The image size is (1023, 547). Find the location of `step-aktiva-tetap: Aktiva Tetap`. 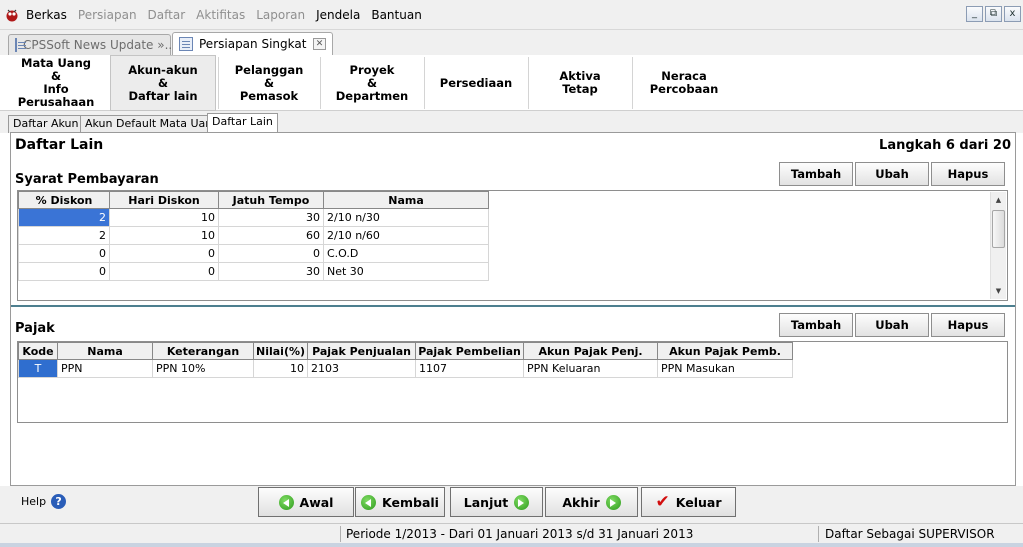

step-aktiva-tetap: Aktiva Tetap is located at coordinates (580, 83).